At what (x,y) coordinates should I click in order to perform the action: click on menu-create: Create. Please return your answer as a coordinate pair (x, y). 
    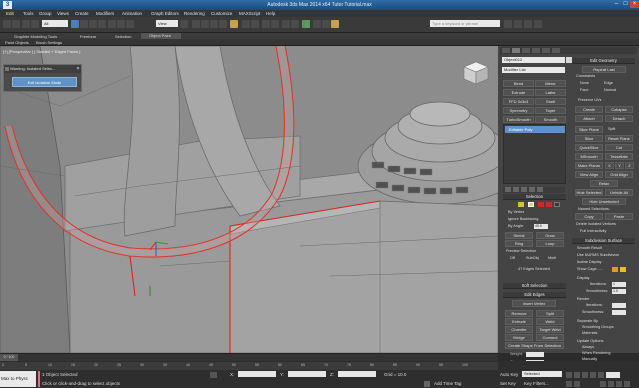
    Looking at the image, I should click on (82, 13).